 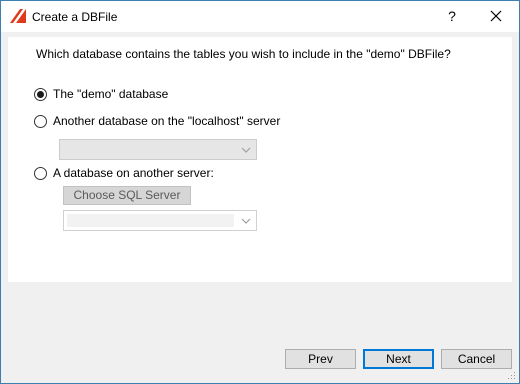 I want to click on title-bar: Create a DBFile ?, so click(x=260, y=16).